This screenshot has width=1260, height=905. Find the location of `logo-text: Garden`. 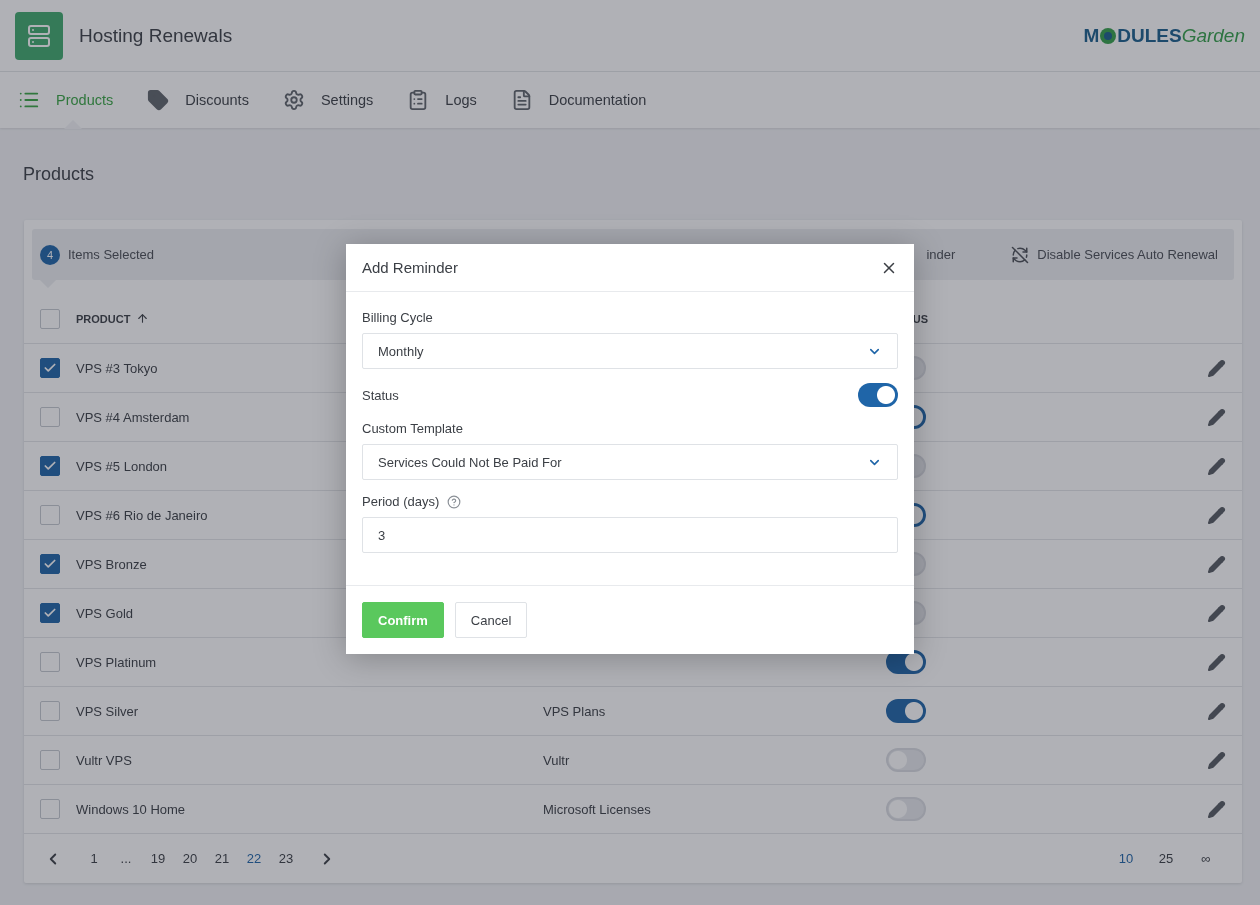

logo-text: Garden is located at coordinates (1213, 35).